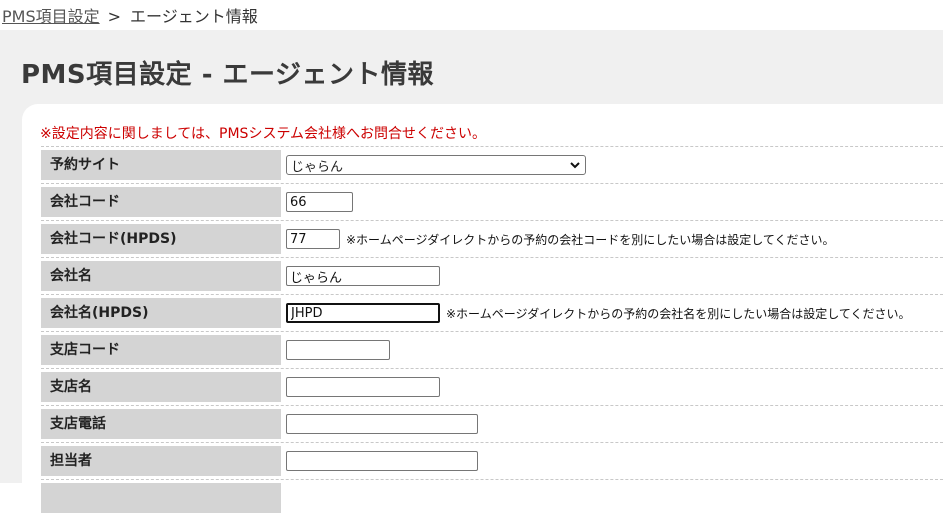  Describe the element at coordinates (228, 75) in the screenshot. I see `page-title: PMS項目設定 - エージェント情報` at that location.